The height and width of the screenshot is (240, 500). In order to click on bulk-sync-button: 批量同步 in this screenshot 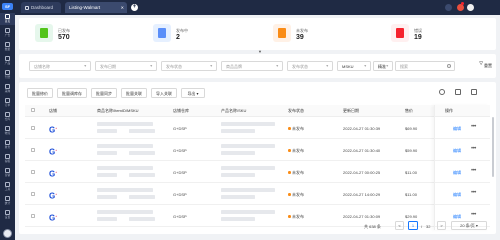, I will do `click(104, 93)`.